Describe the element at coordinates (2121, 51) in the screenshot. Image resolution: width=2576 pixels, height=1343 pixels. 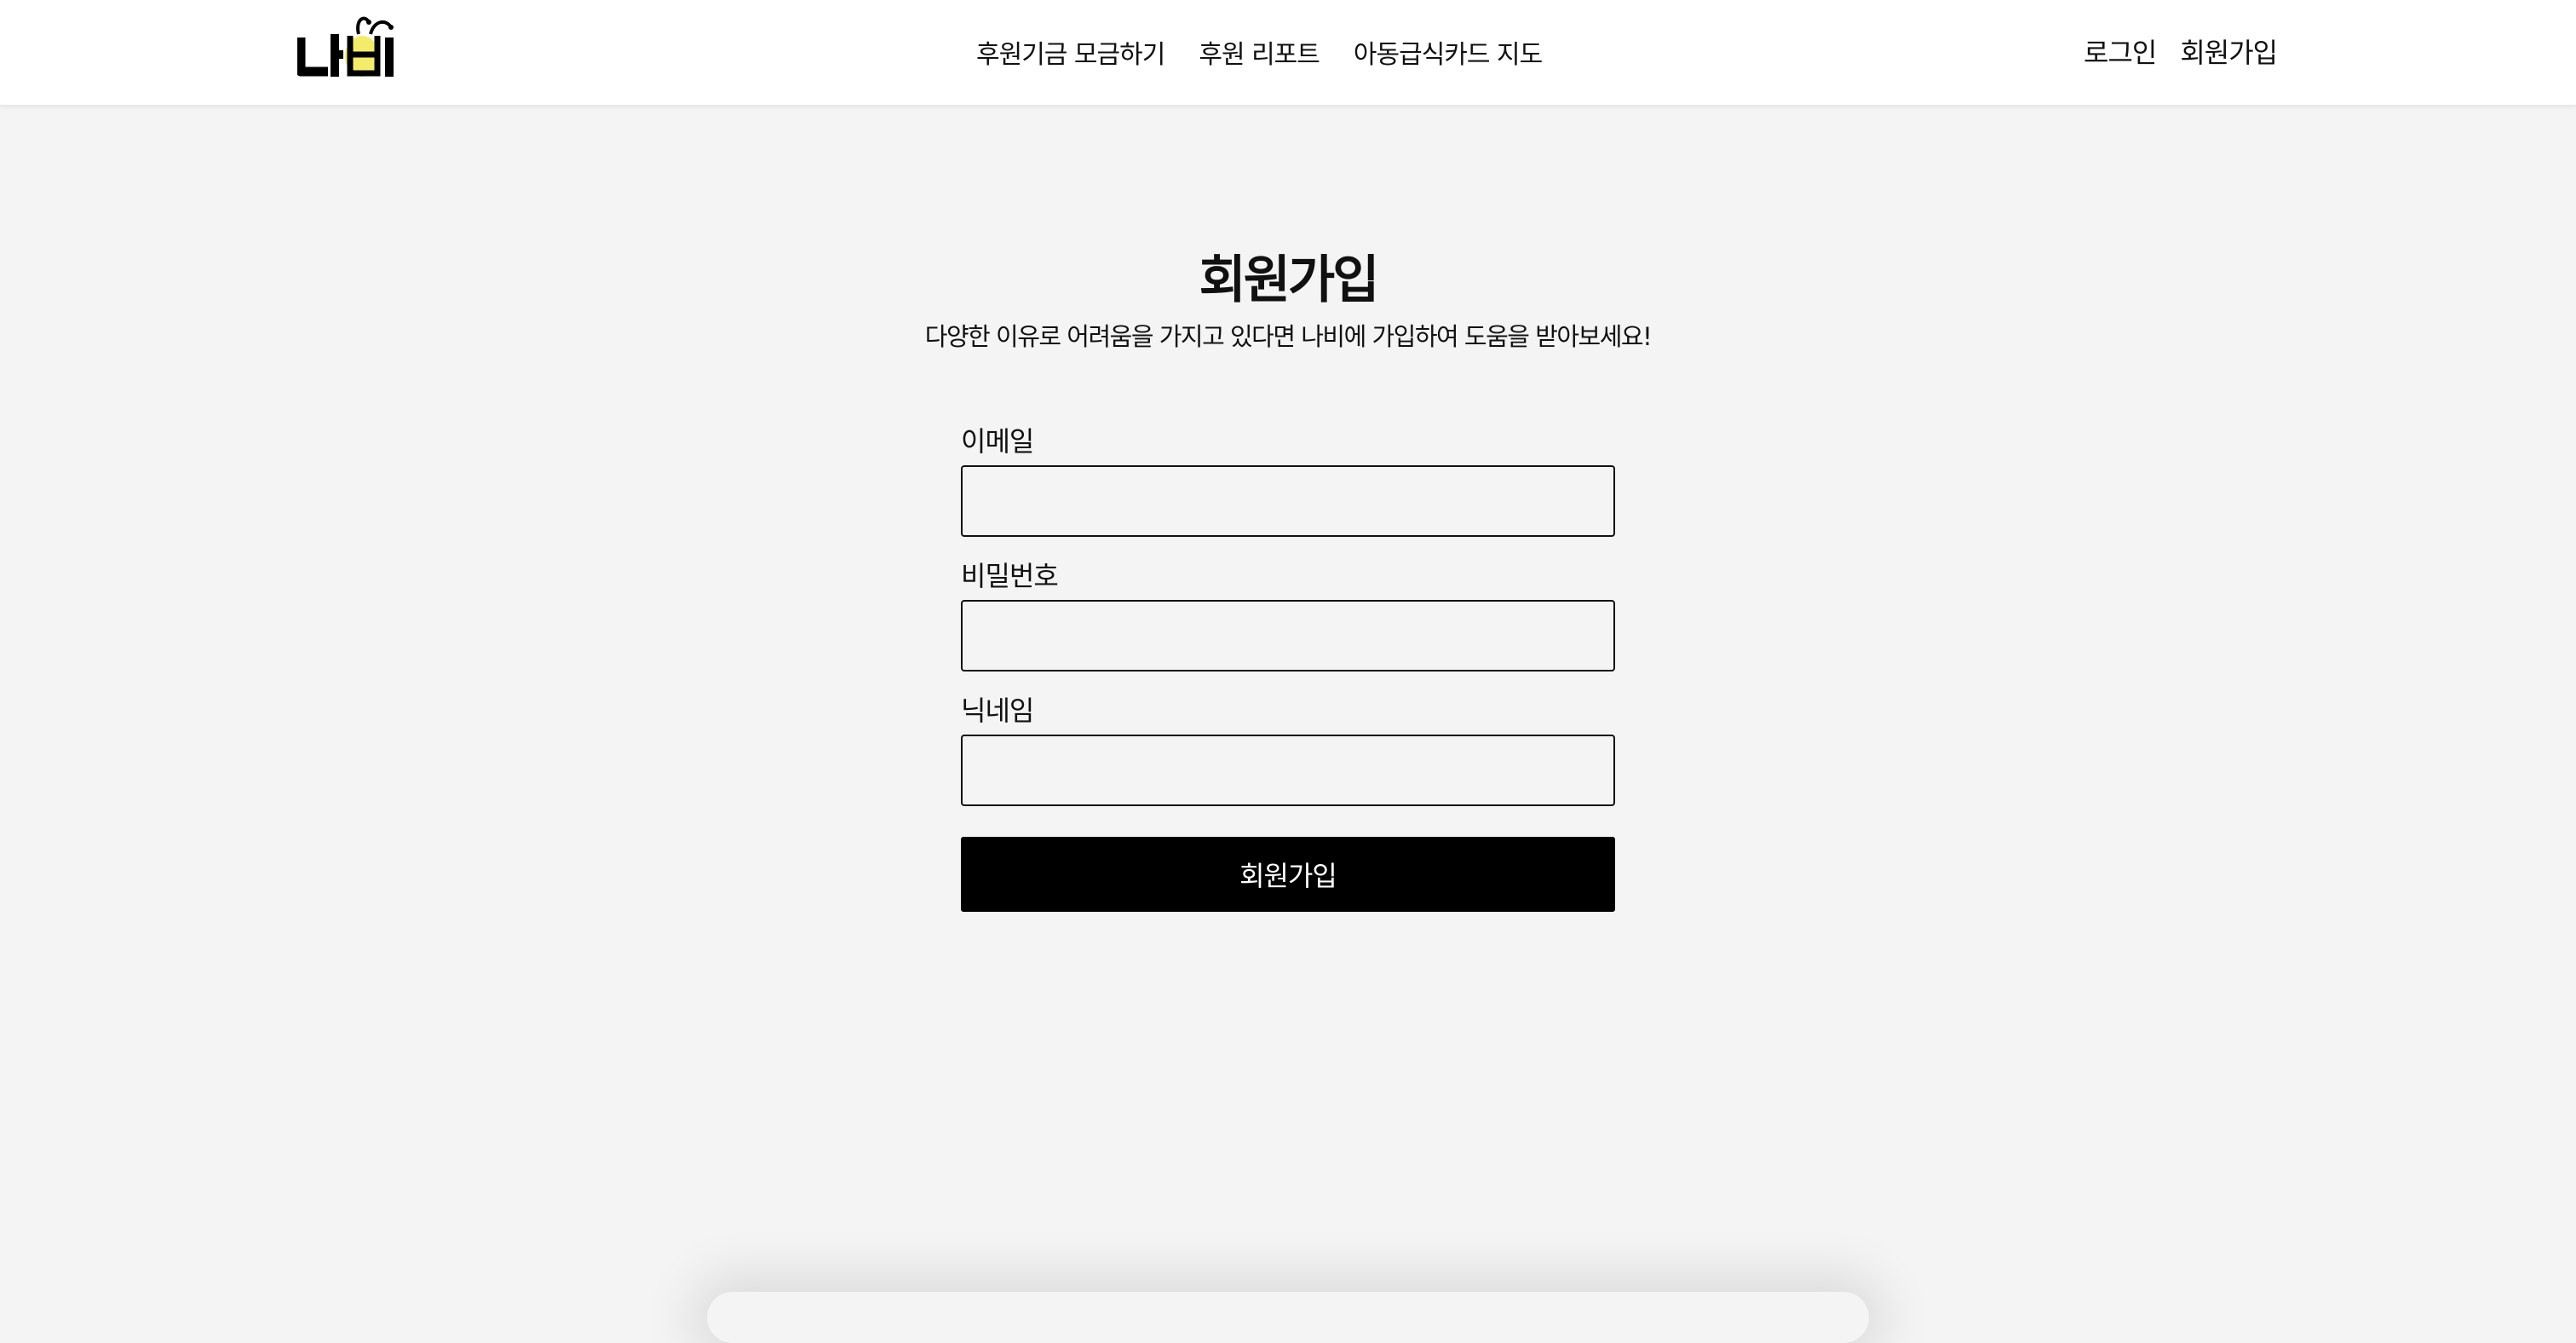
I see `login-link: 로그인` at that location.